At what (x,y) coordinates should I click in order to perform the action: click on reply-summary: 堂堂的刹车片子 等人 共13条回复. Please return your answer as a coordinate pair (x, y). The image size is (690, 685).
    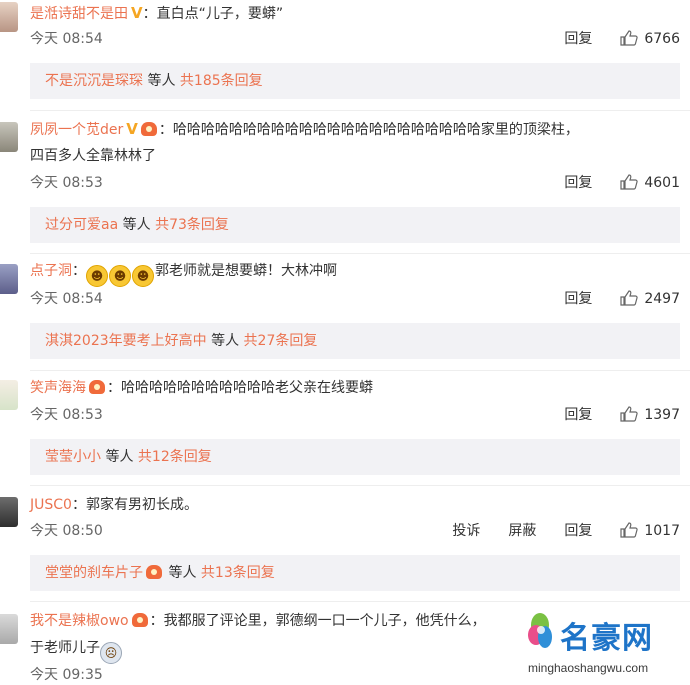
    Looking at the image, I should click on (355, 573).